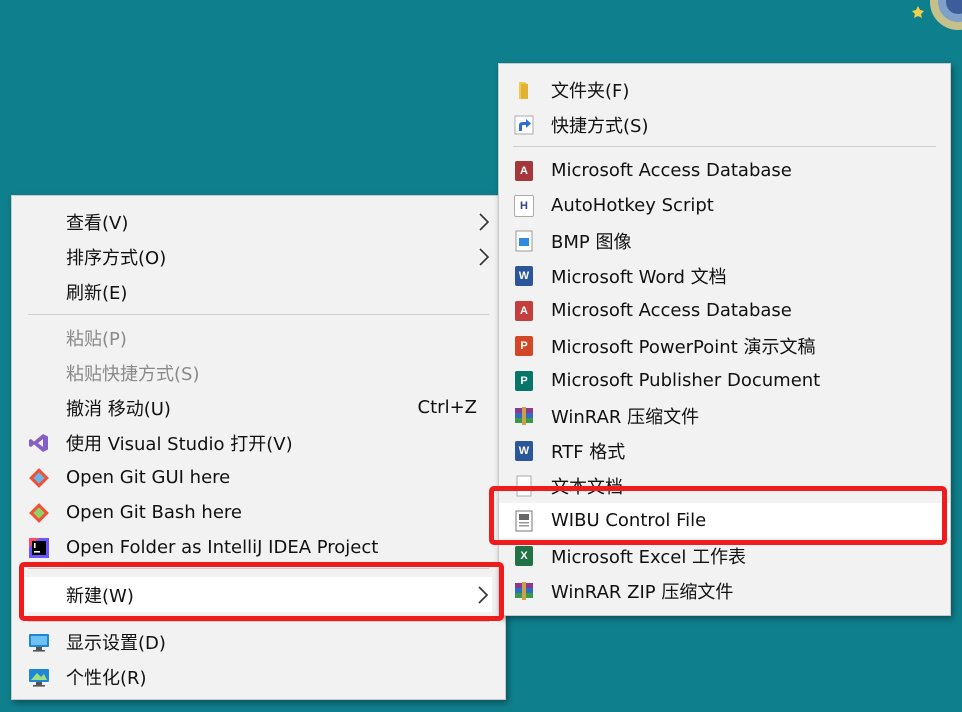 The height and width of the screenshot is (712, 962). What do you see at coordinates (600, 126) in the screenshot?
I see `submenu-item-label: 快捷方式(S)` at bounding box center [600, 126].